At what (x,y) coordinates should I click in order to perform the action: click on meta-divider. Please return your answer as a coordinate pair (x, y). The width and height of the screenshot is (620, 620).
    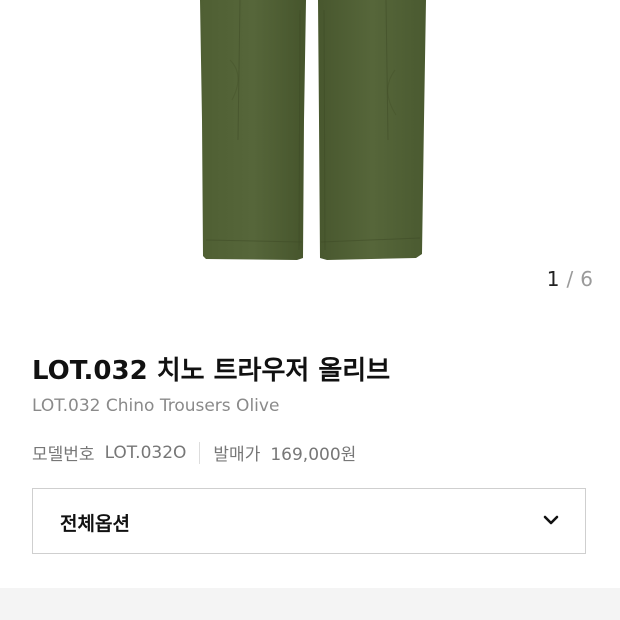
    Looking at the image, I should click on (200, 452).